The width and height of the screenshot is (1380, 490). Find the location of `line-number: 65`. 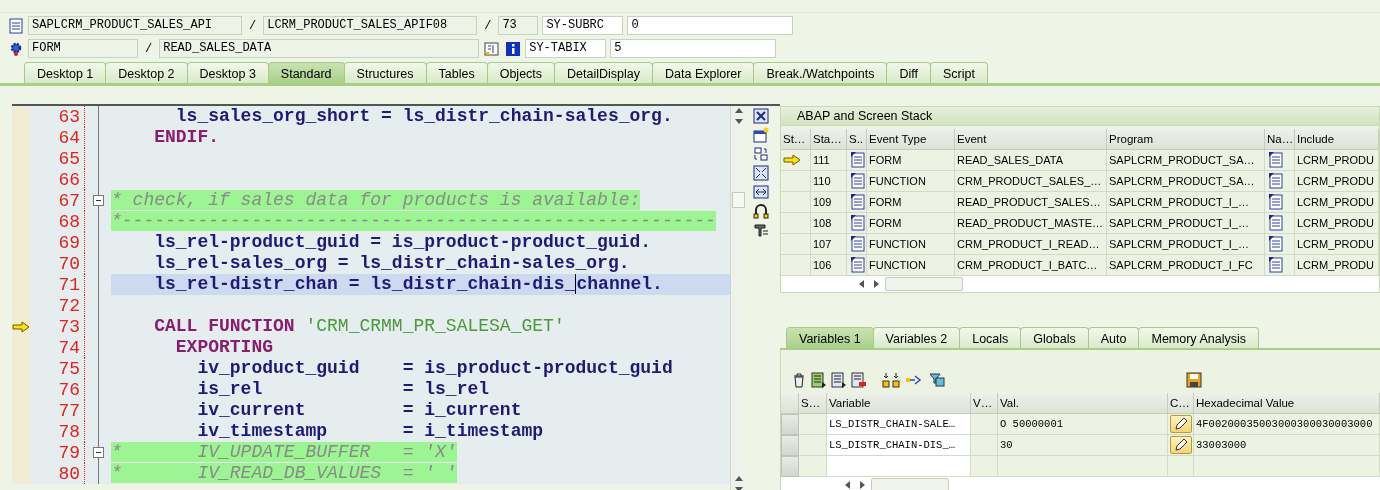

line-number: 65 is located at coordinates (69, 158).